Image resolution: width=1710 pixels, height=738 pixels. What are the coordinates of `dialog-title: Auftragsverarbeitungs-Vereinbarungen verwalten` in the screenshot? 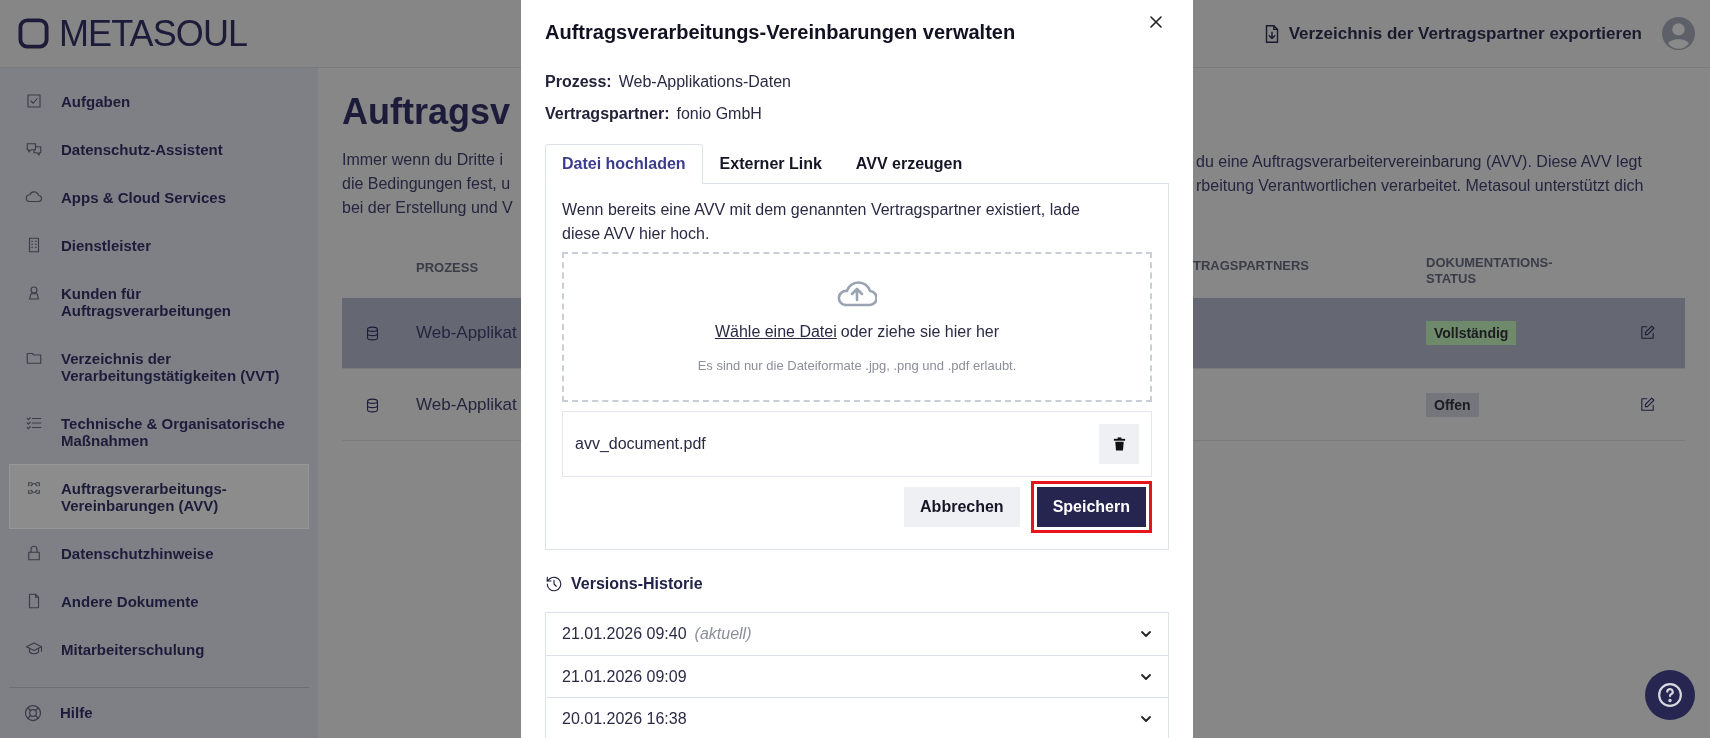 It's located at (780, 32).